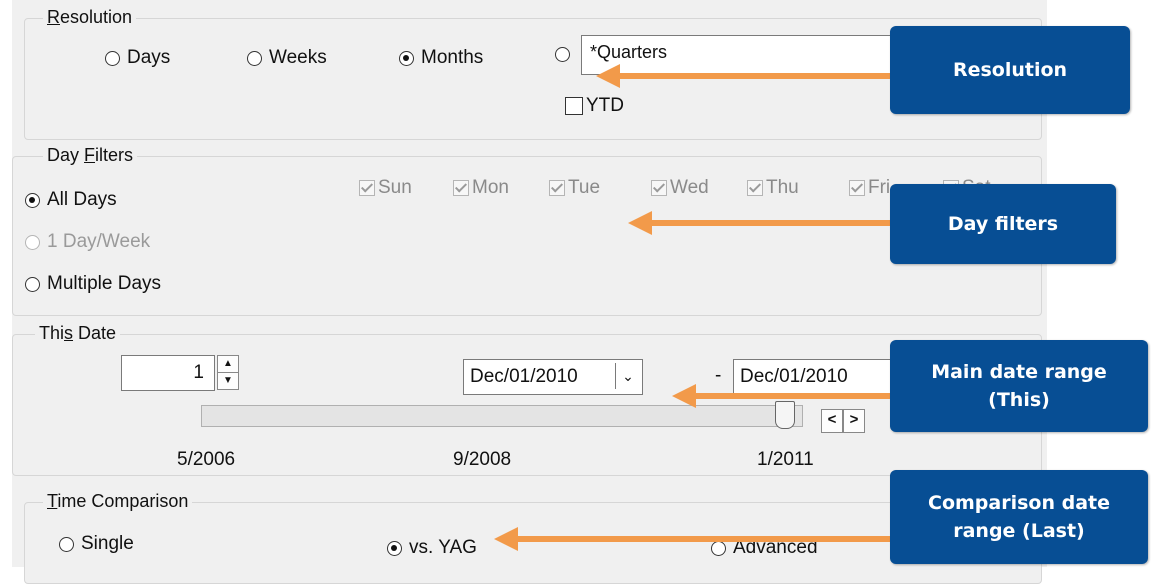 This screenshot has width=1151, height=584. I want to click on start-date-dropdown-button: ⌄, so click(627, 376).